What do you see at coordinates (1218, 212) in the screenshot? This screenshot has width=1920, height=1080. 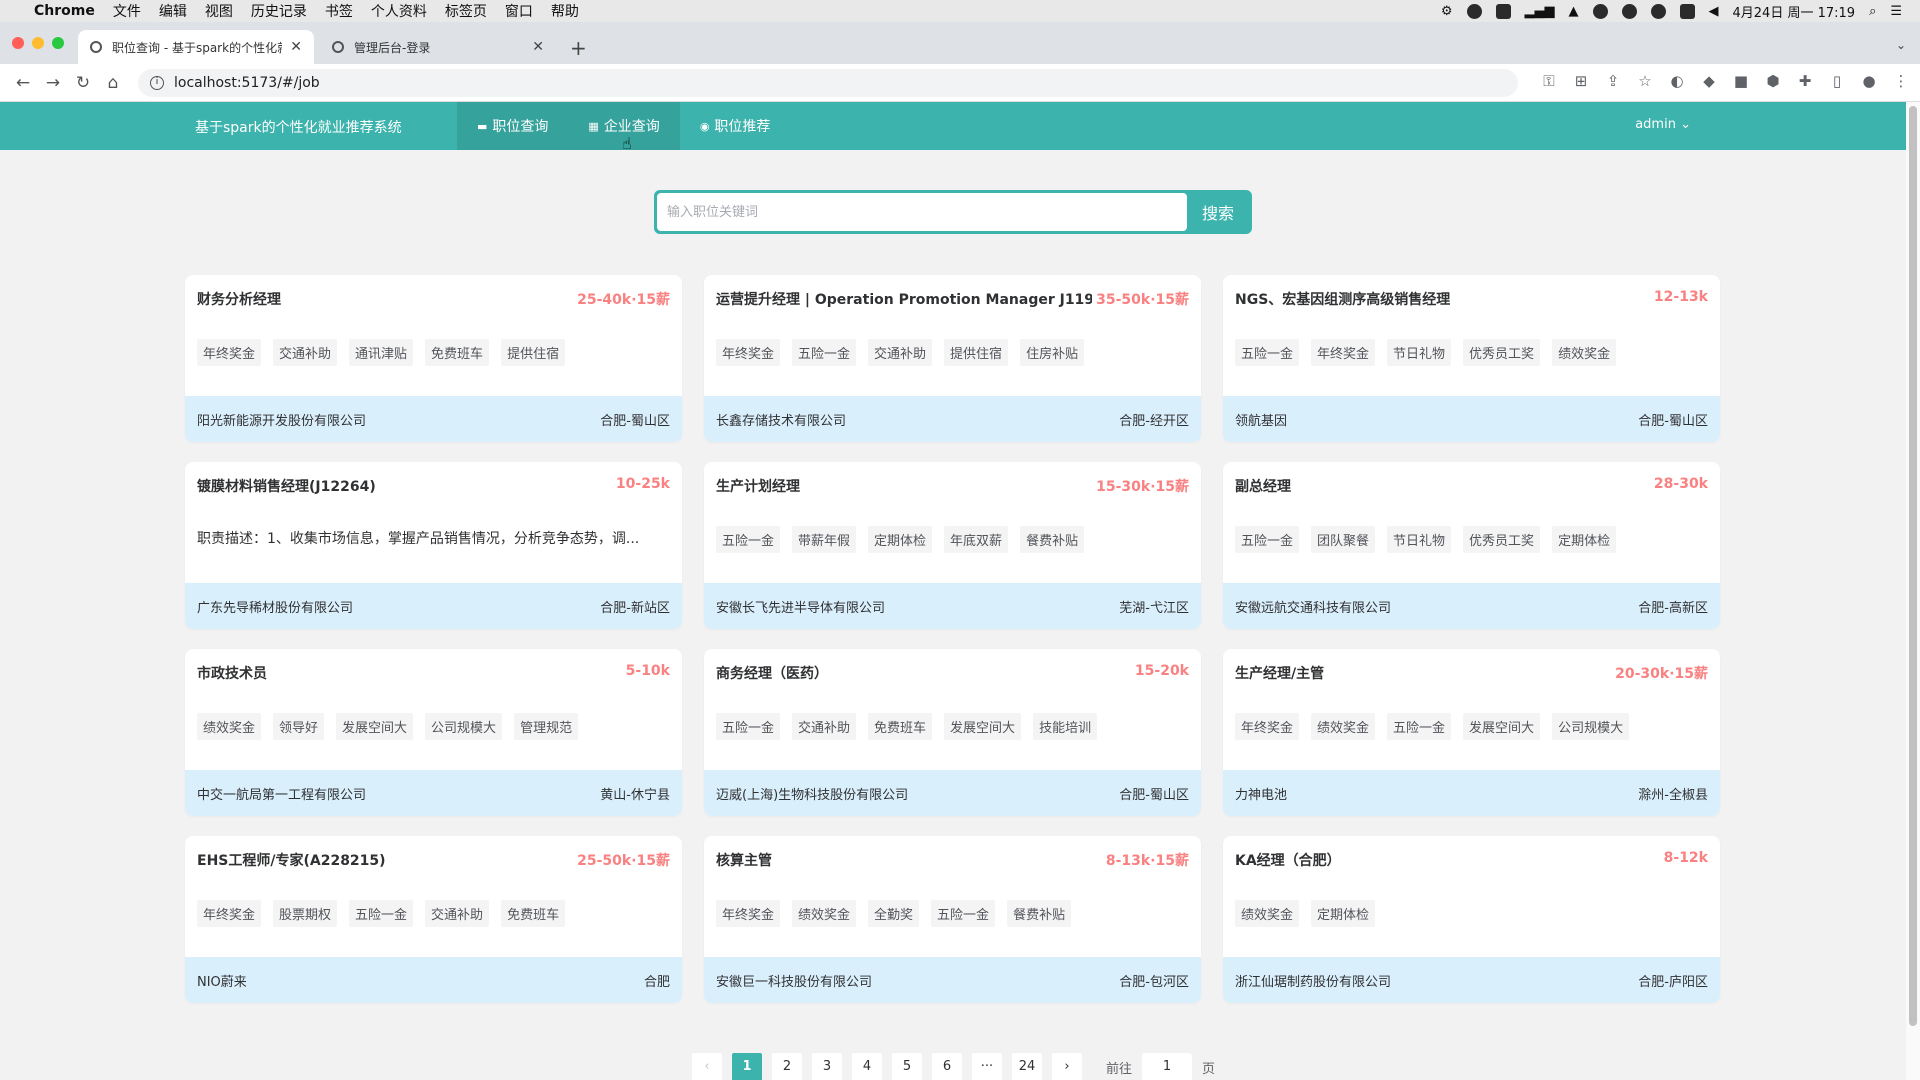 I see `search-button: 搜索` at bounding box center [1218, 212].